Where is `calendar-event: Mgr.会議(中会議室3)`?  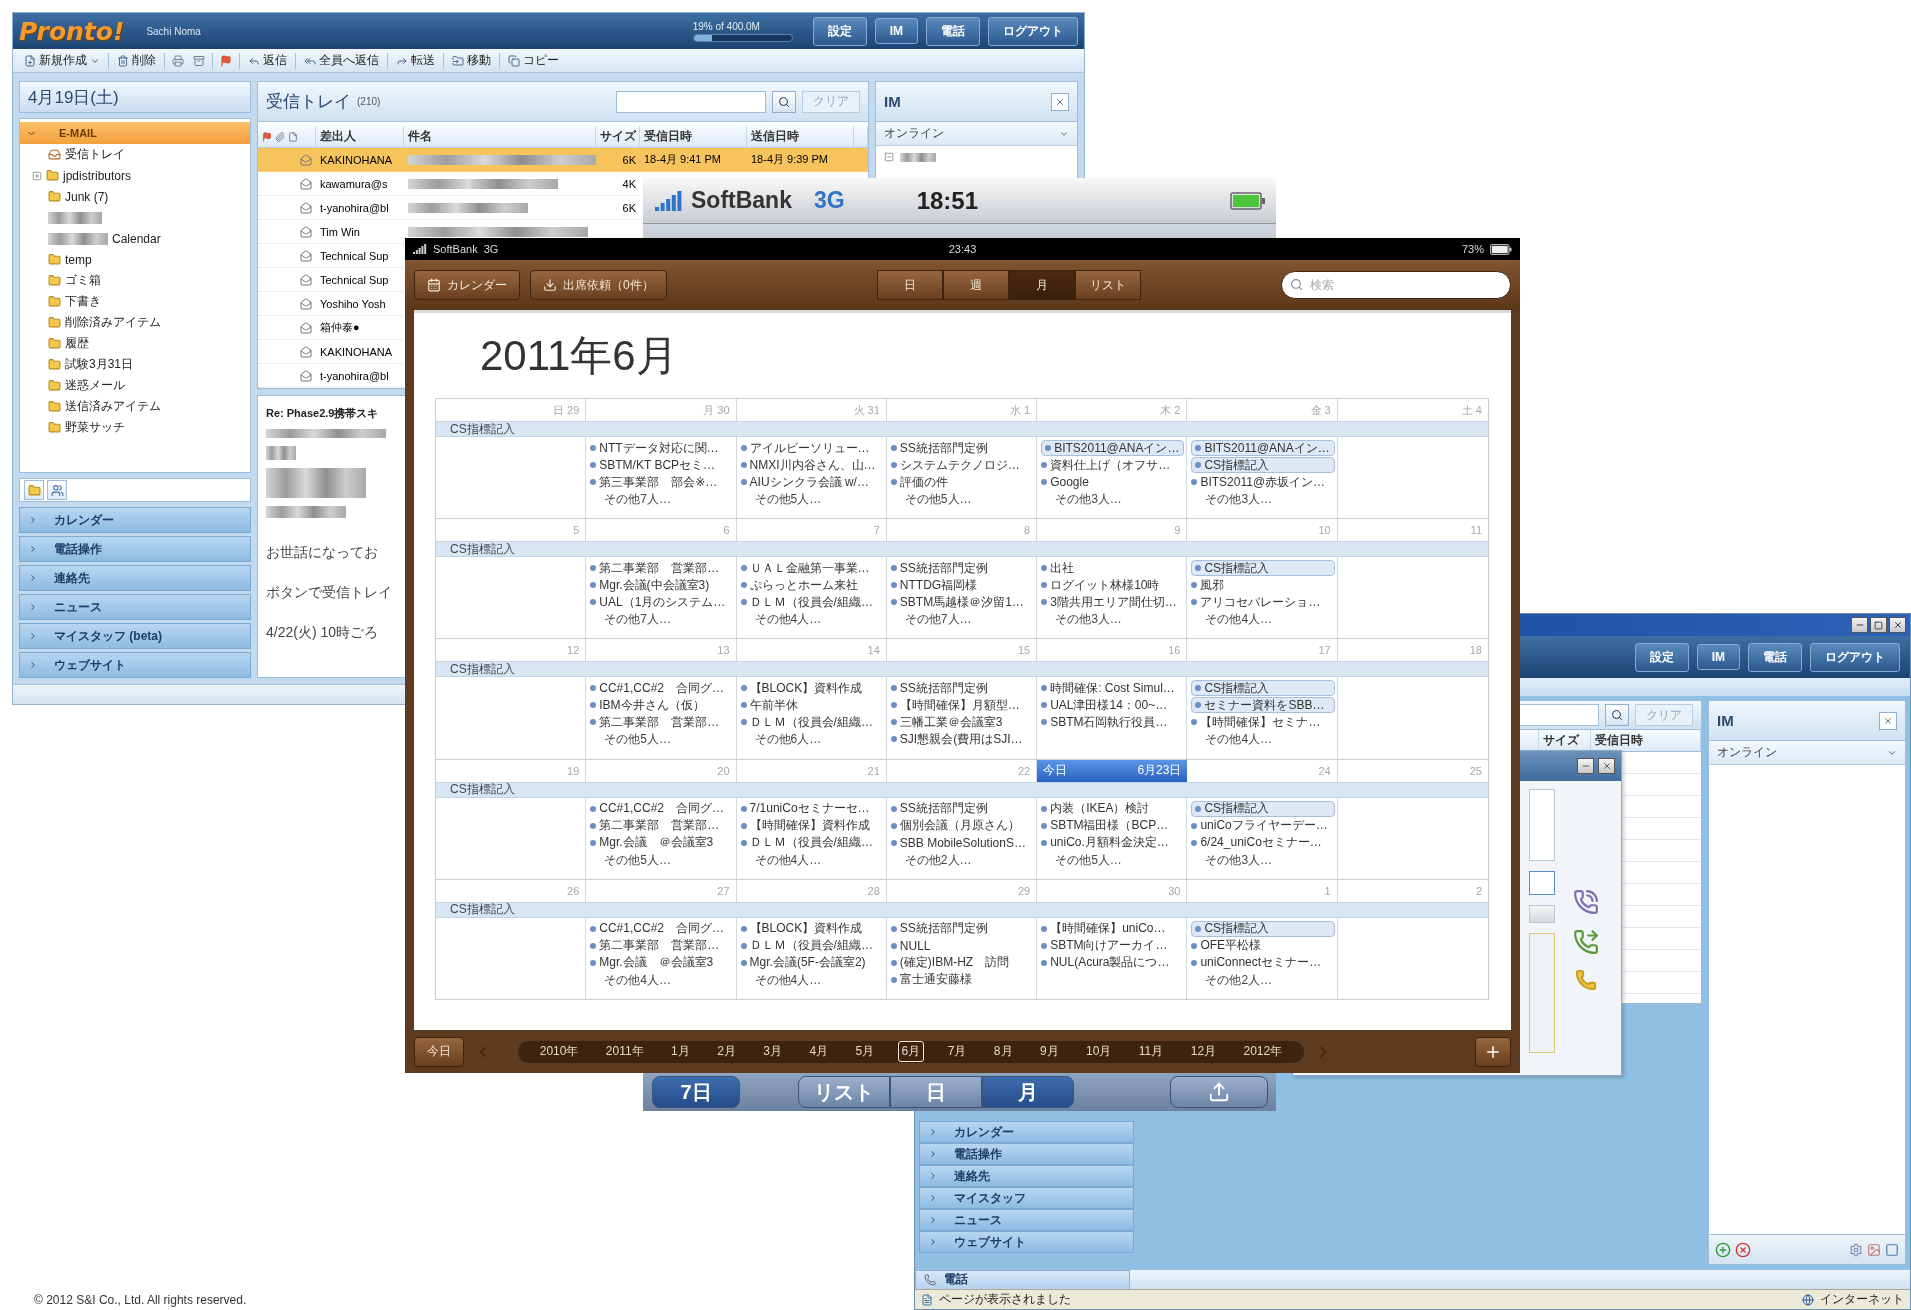 calendar-event: Mgr.会議(中会議室3) is located at coordinates (662, 585).